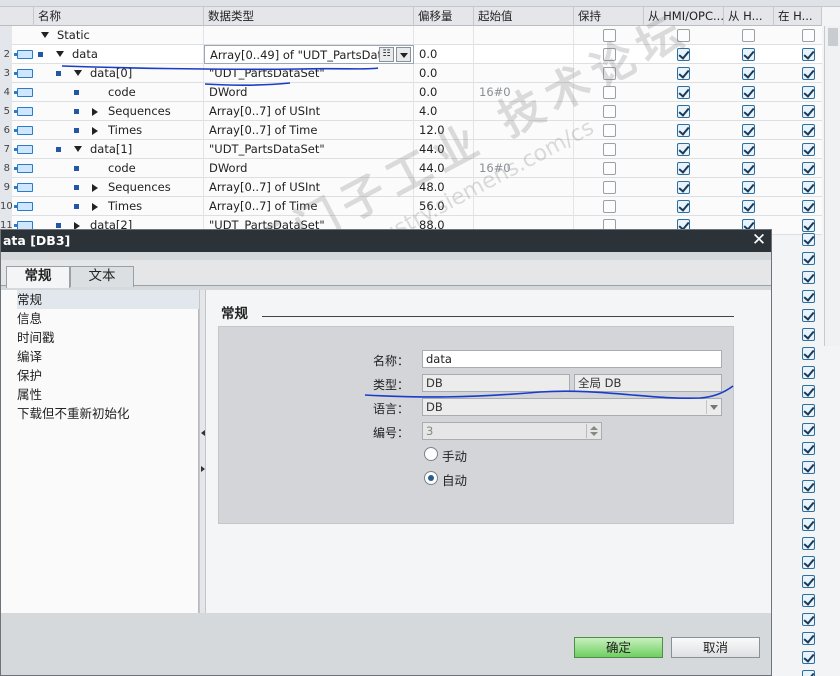  Describe the element at coordinates (512, 431) in the screenshot. I see `number-stepper: 3` at that location.